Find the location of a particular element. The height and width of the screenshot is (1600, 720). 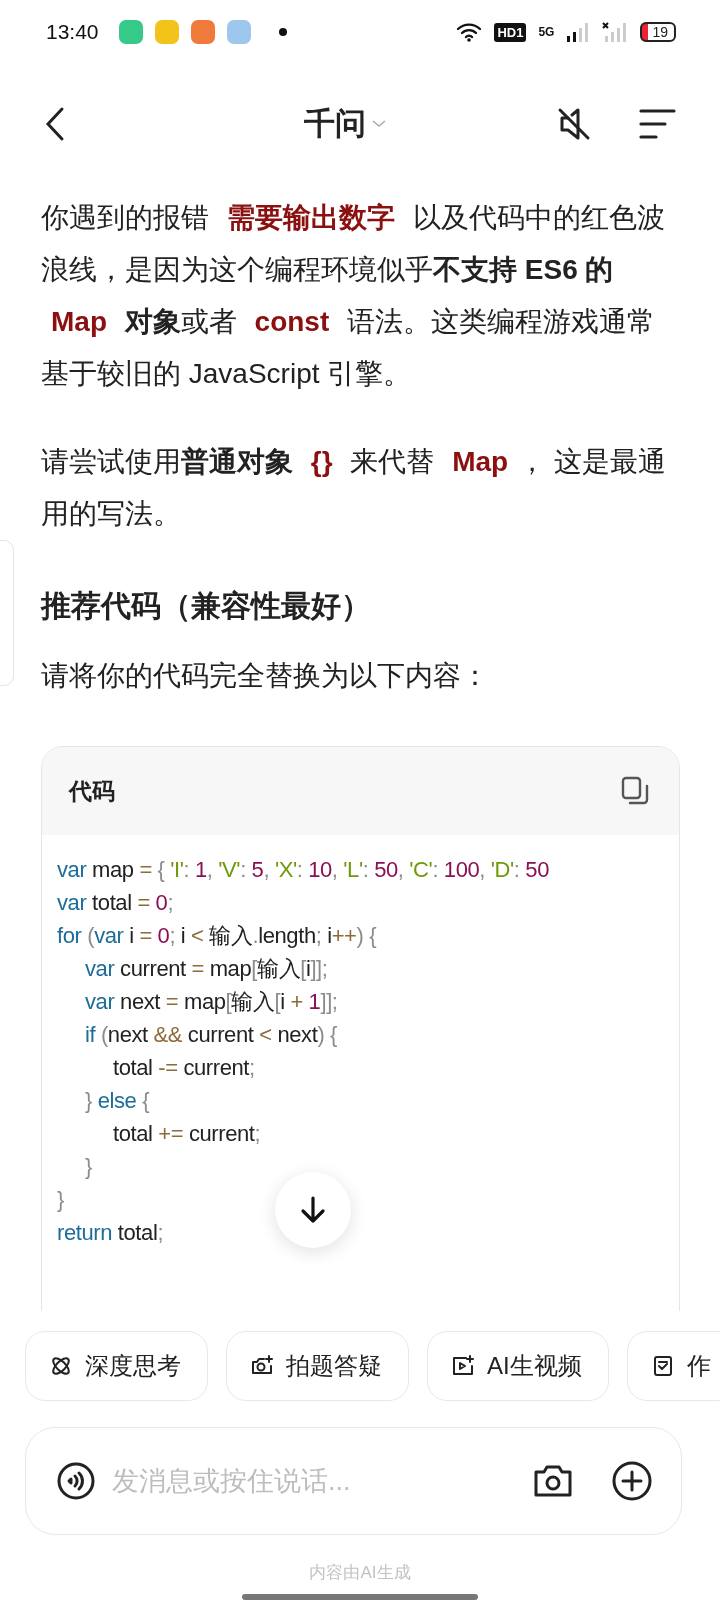

code-line: total += current; is located at coordinates (187, 1134).